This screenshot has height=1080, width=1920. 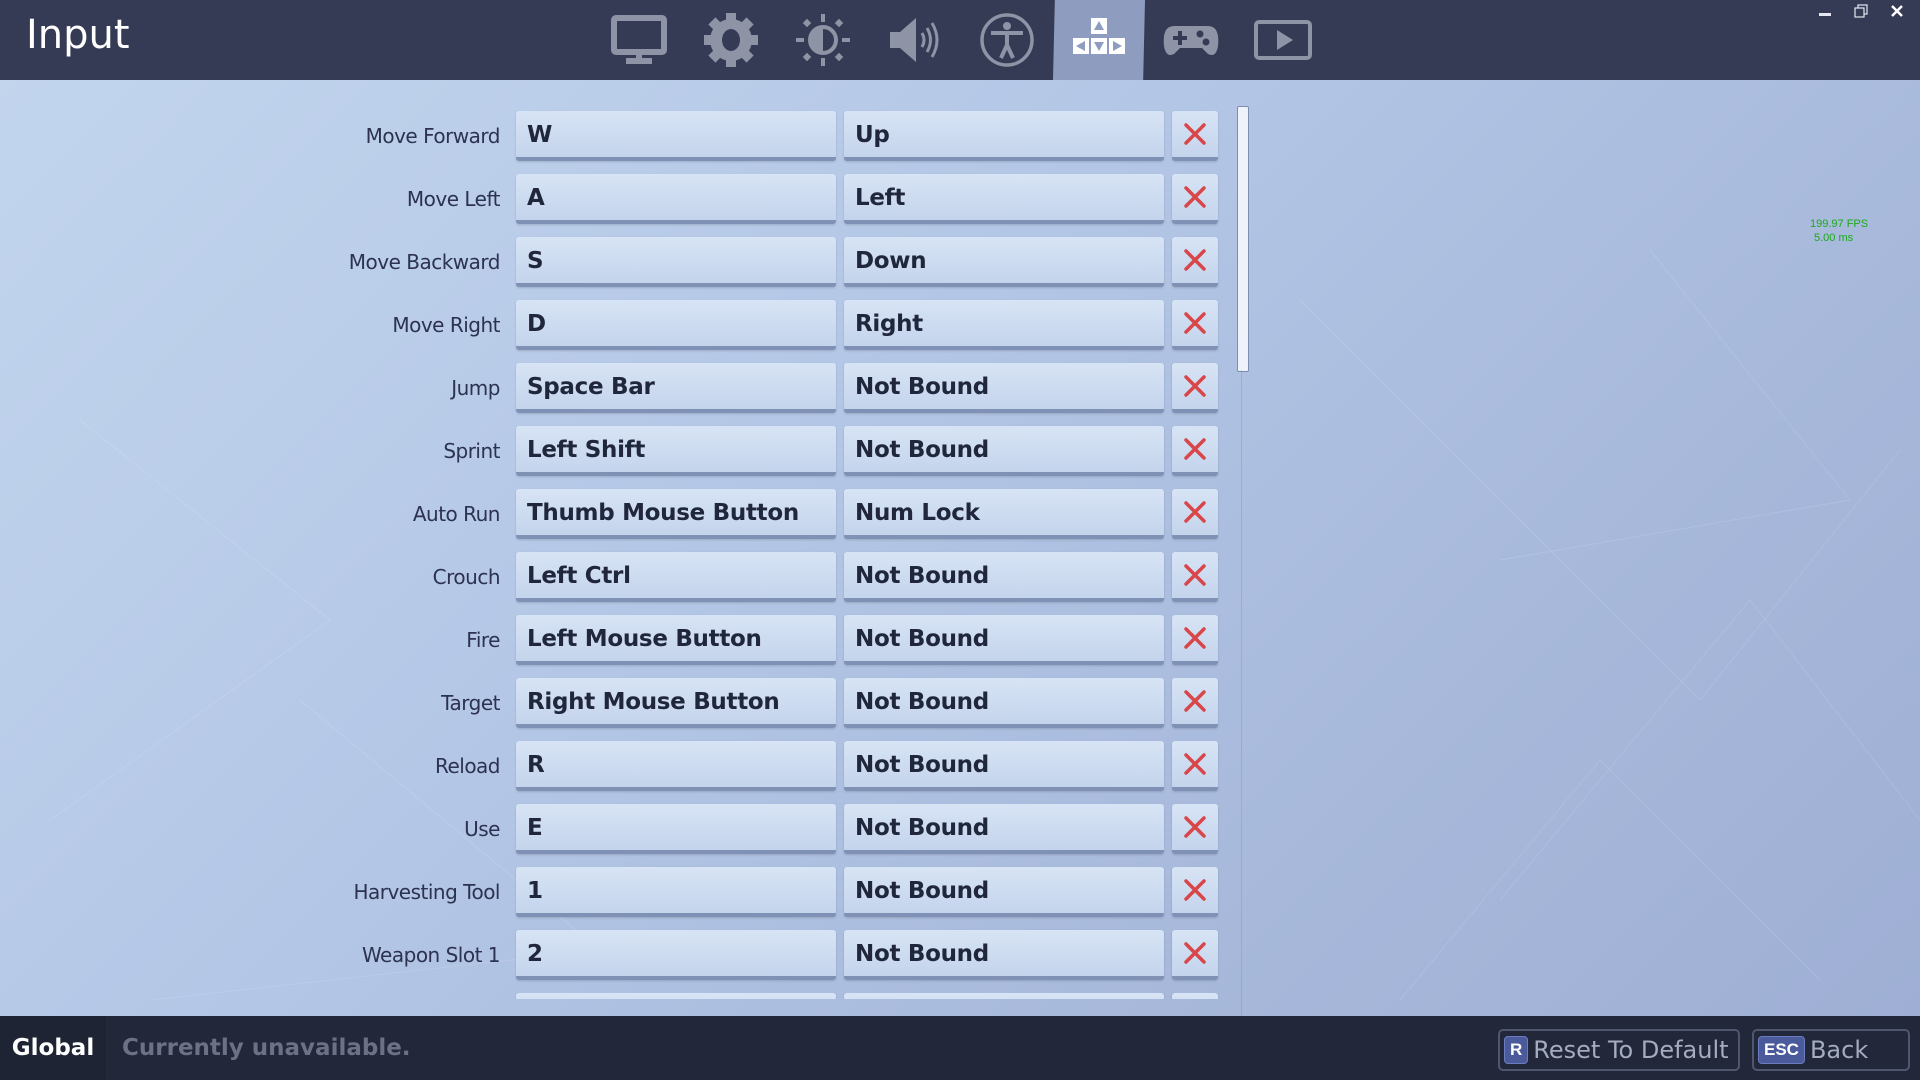 What do you see at coordinates (653, 702) in the screenshot?
I see `primary-key-value: Right Mouse Button` at bounding box center [653, 702].